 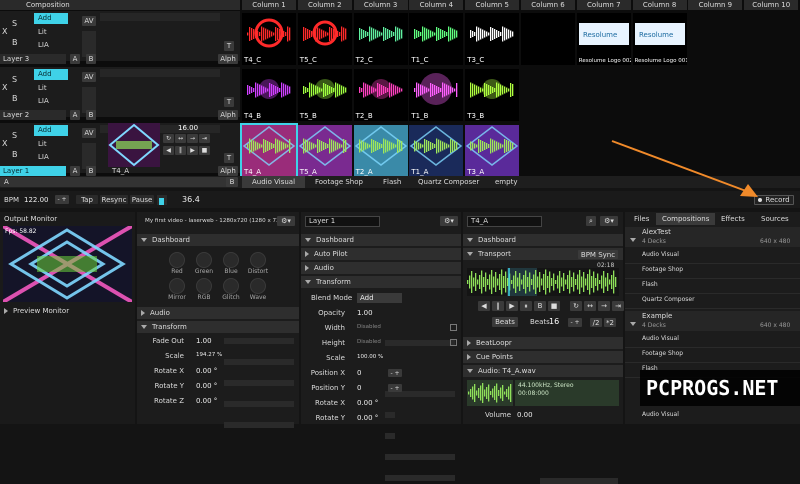 I want to click on comp-dashboard-header: Dashboard, so click(x=218, y=240).